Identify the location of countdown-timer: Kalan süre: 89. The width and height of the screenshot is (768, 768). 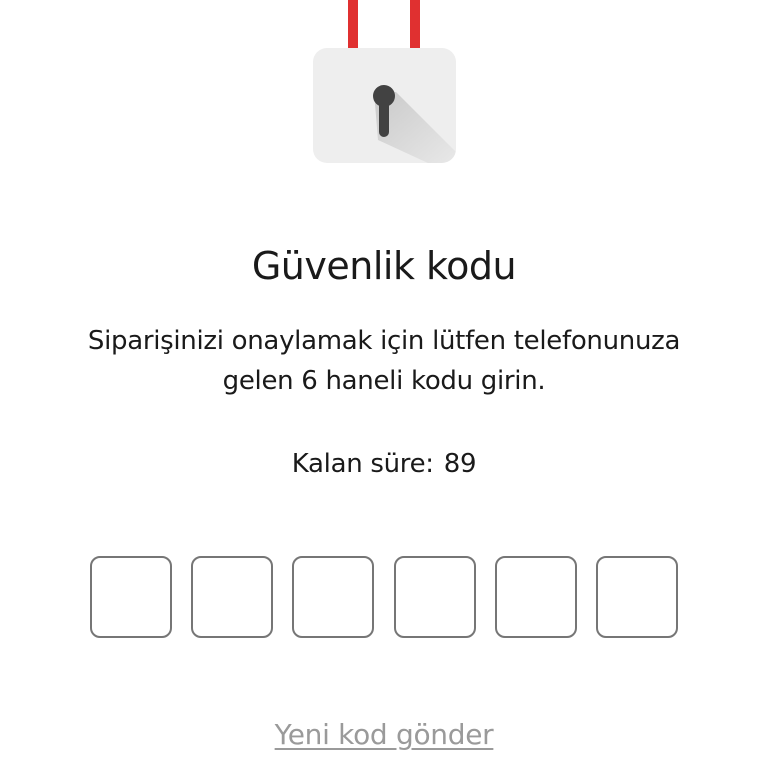
(384, 464).